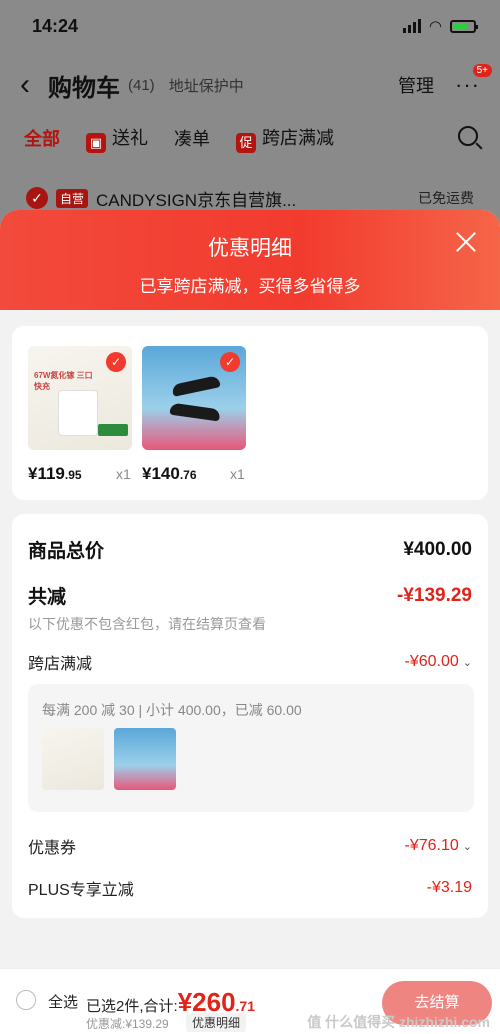  Describe the element at coordinates (250, 26) in the screenshot. I see `status-bar: 14:24 ◠` at that location.